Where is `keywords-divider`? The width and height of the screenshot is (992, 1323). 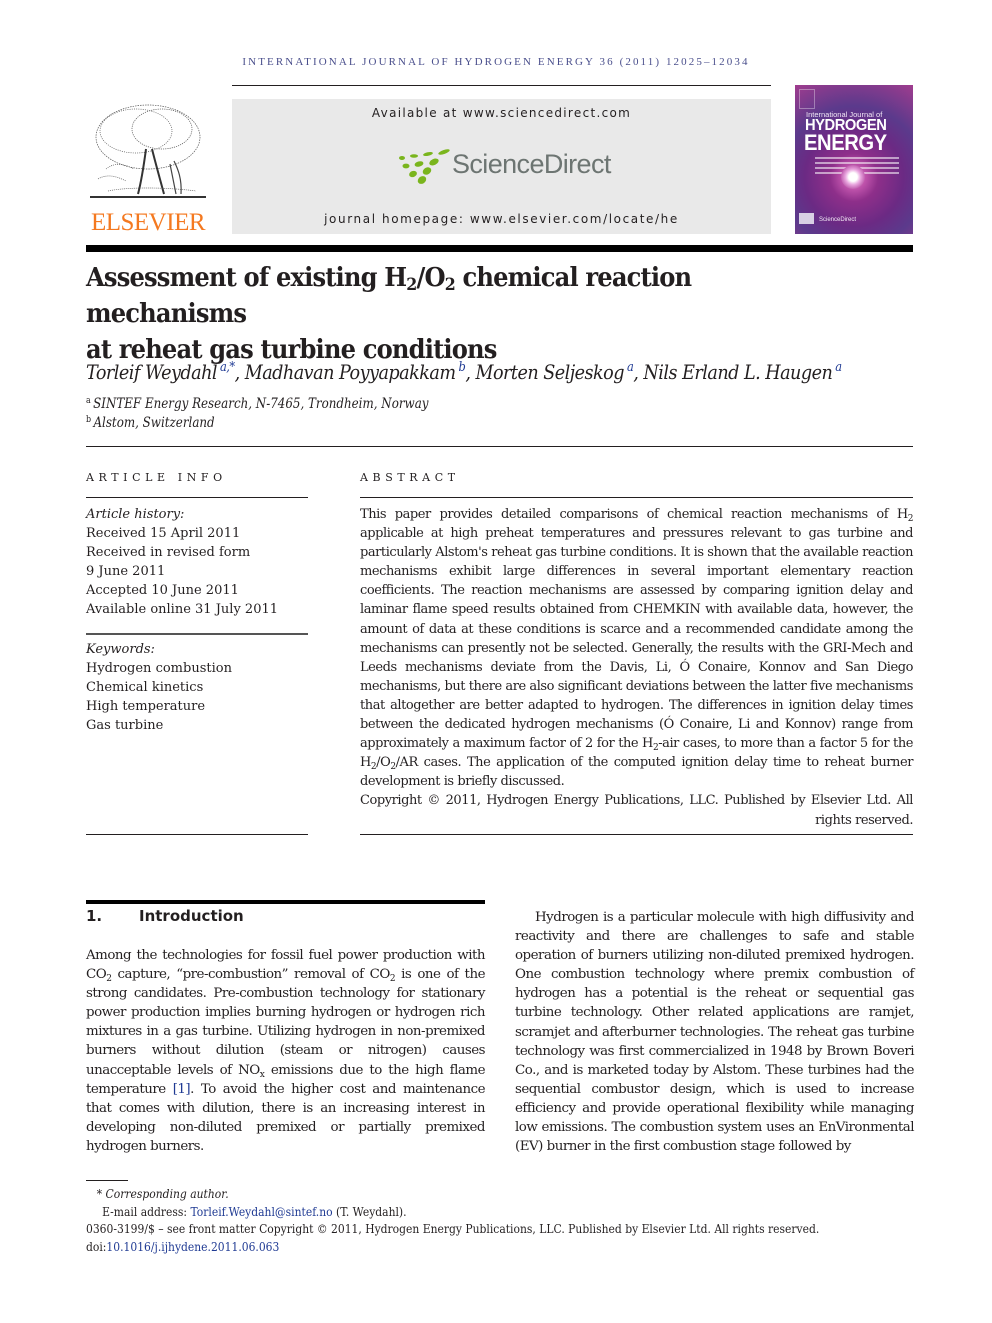
keywords-divider is located at coordinates (197, 634).